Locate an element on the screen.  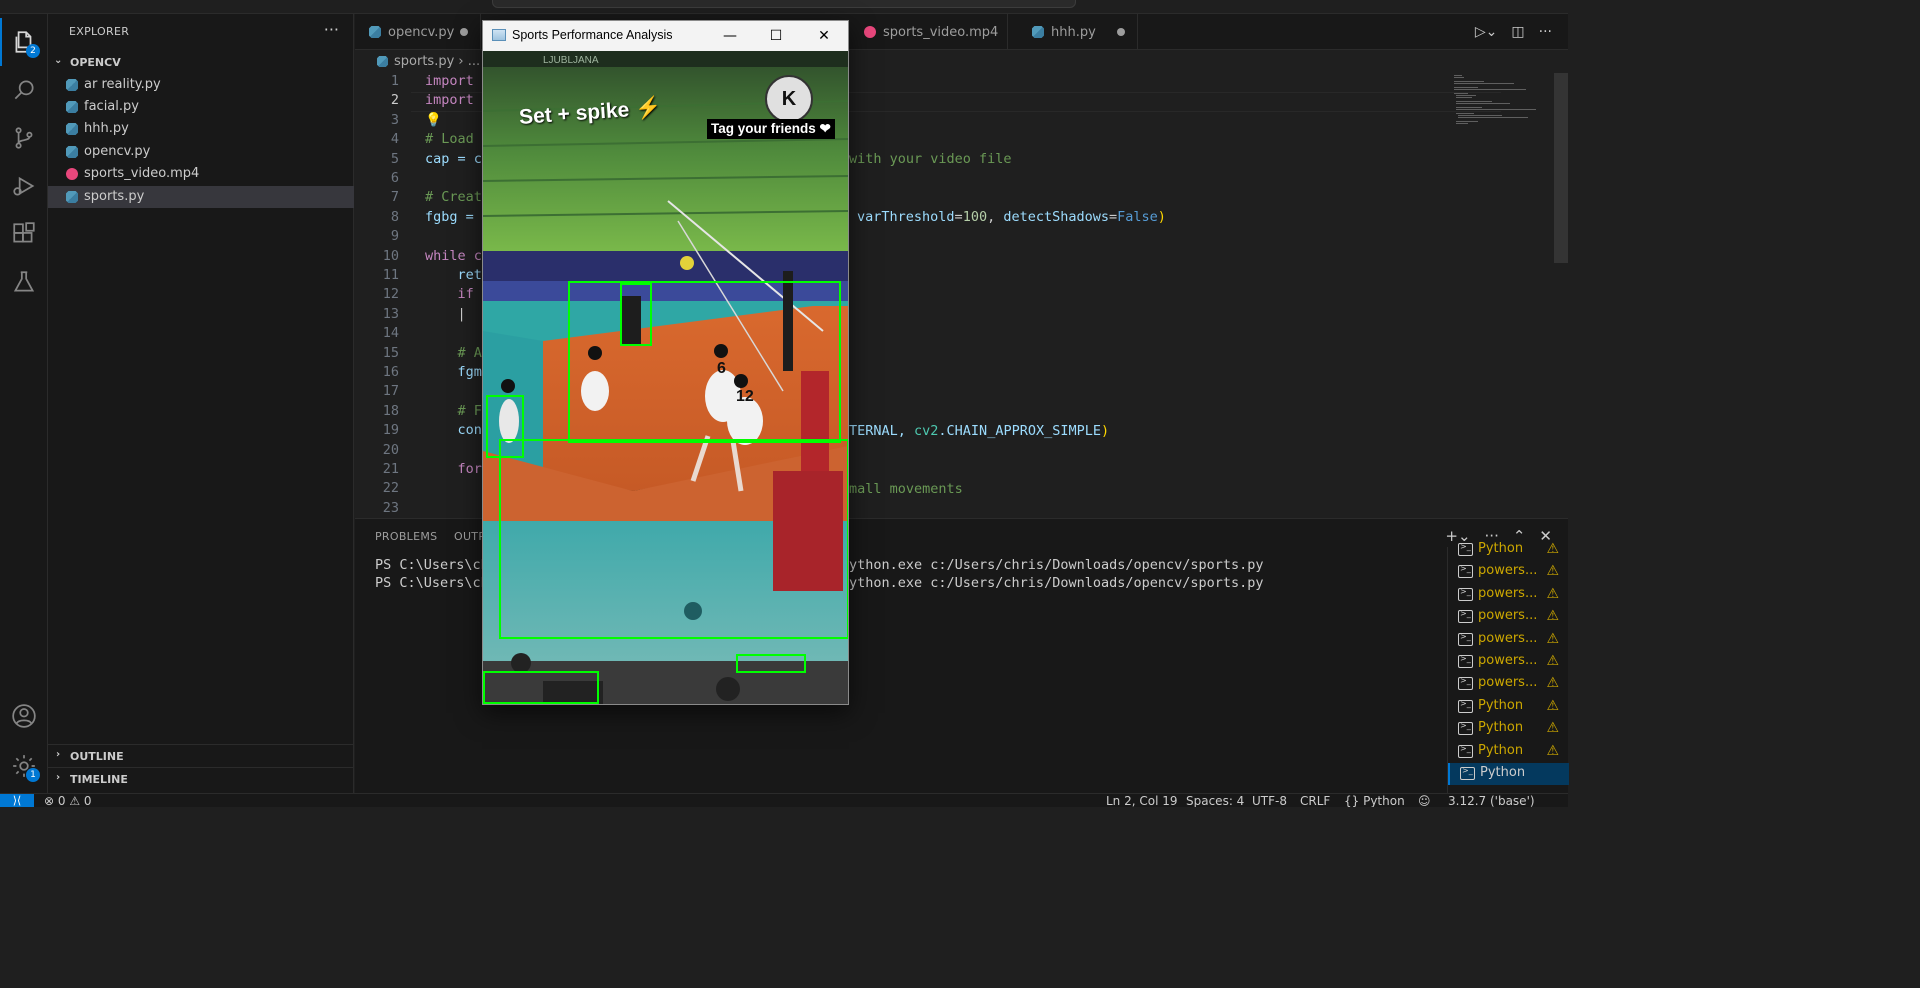
number-100: 100 is located at coordinates (975, 217).